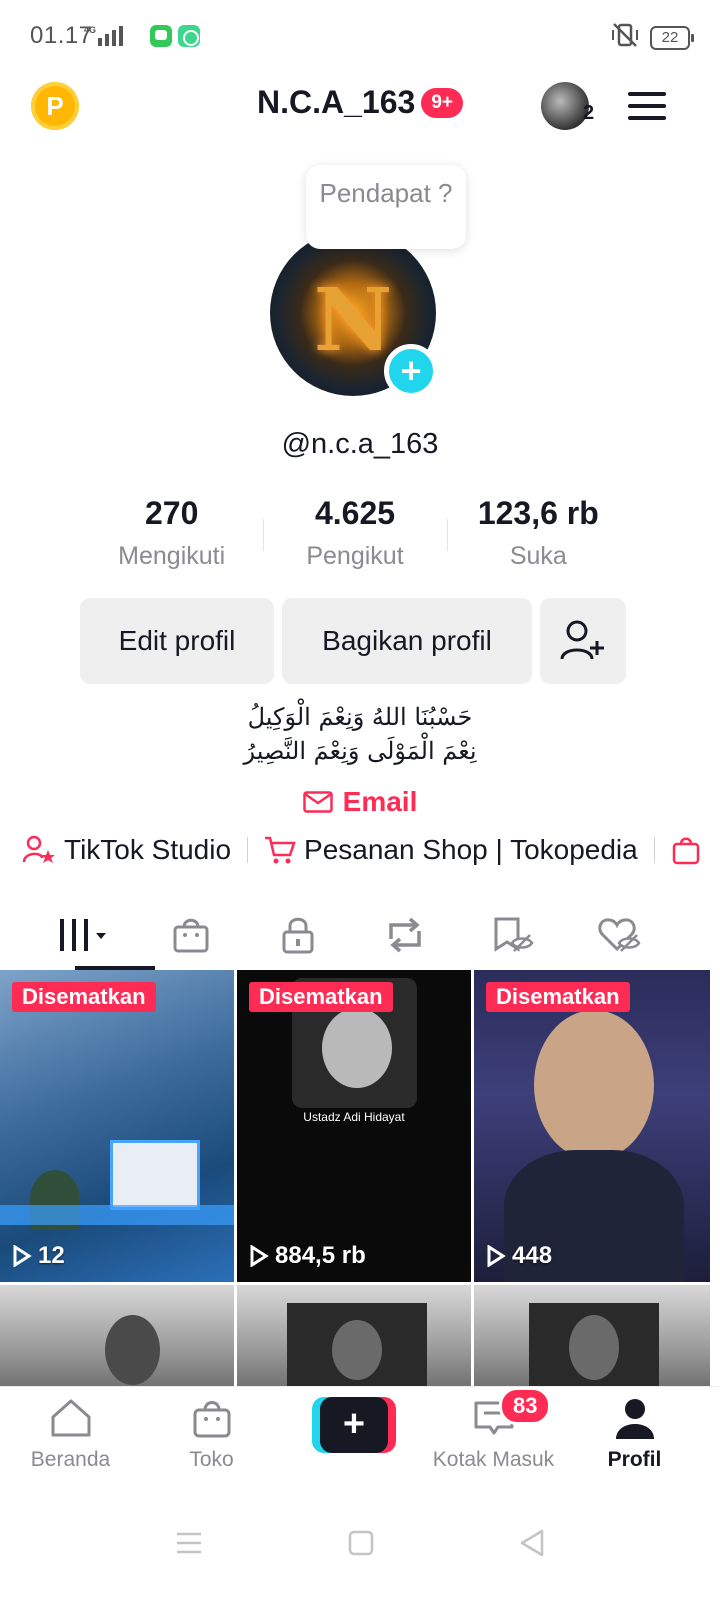  I want to click on stat-likes: 123,6 rb Suka, so click(538, 535).